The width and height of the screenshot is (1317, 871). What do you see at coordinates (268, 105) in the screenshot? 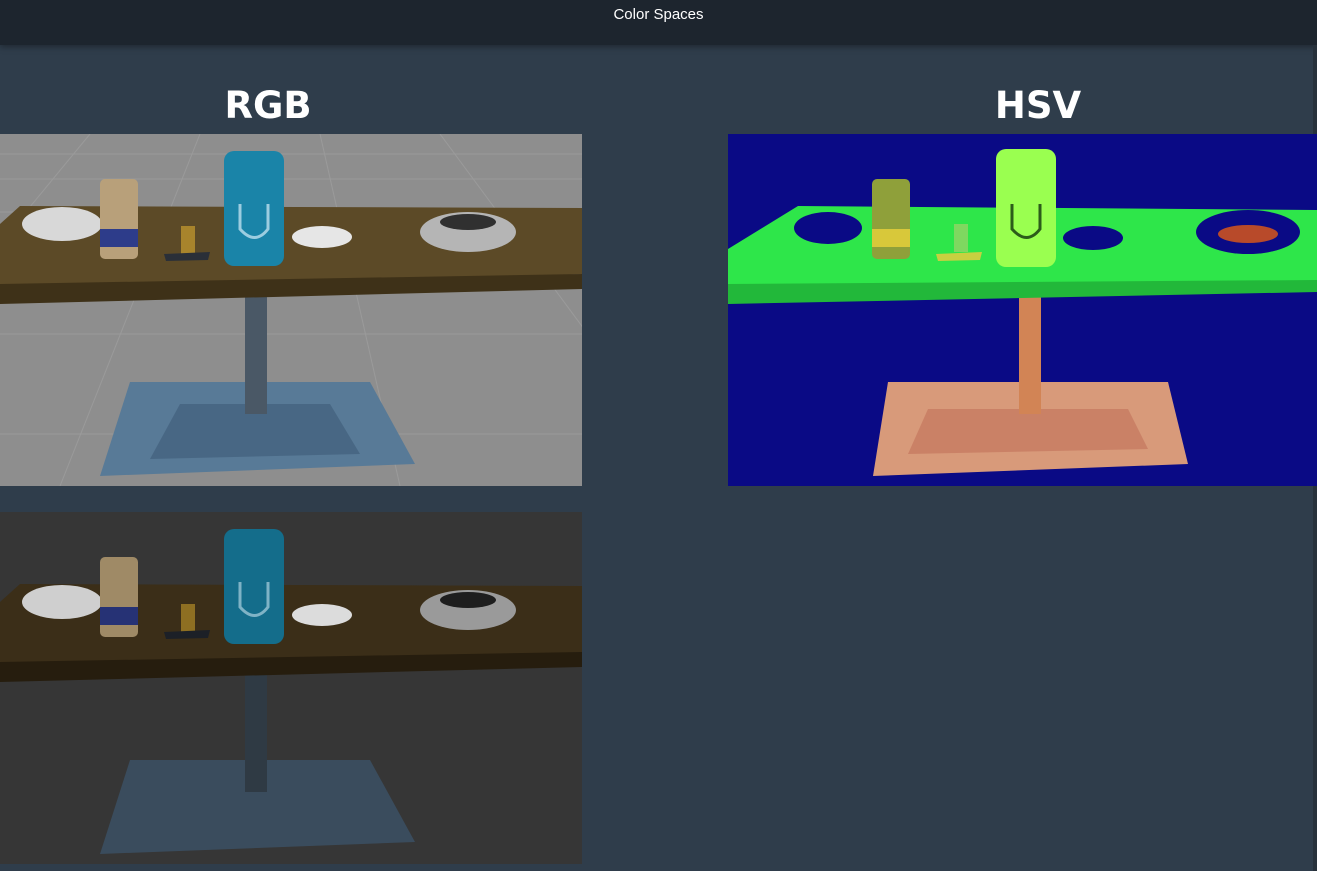
I see `rgb-heading: RGB` at bounding box center [268, 105].